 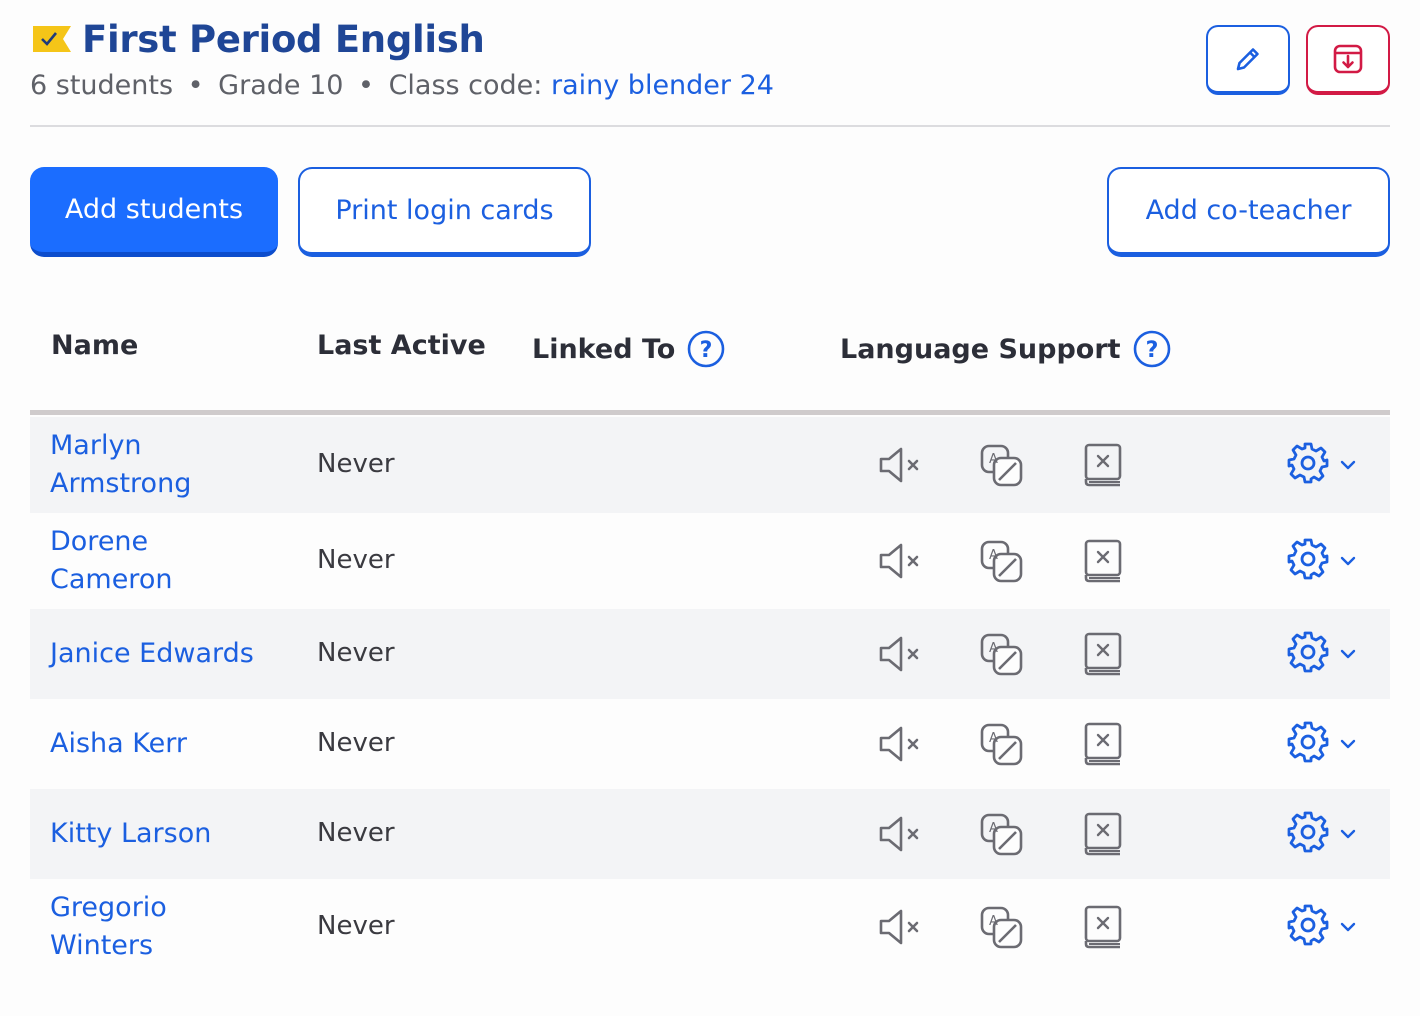 I want to click on class-flag-icon, so click(x=52, y=39).